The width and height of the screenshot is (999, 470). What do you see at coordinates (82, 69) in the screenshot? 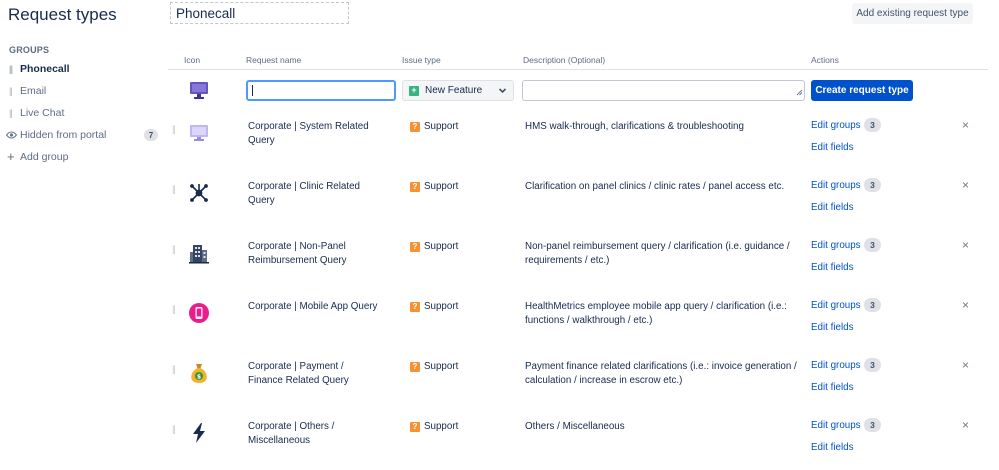
I see `group-item-phonecall: || Phonecall` at bounding box center [82, 69].